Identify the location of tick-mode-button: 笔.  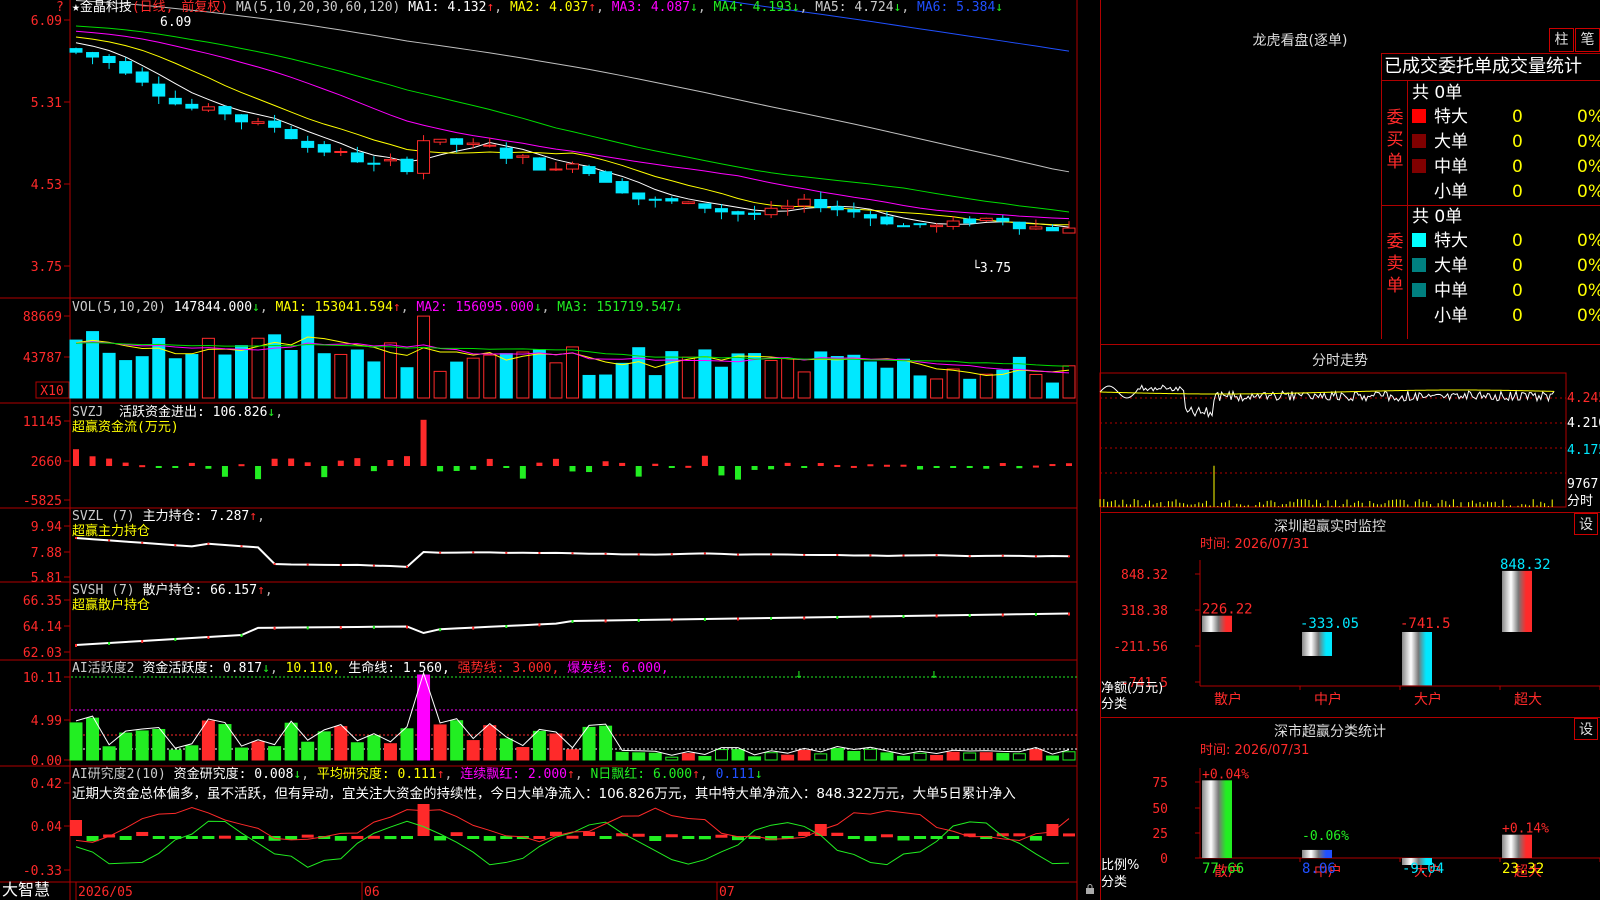
(1587, 40).